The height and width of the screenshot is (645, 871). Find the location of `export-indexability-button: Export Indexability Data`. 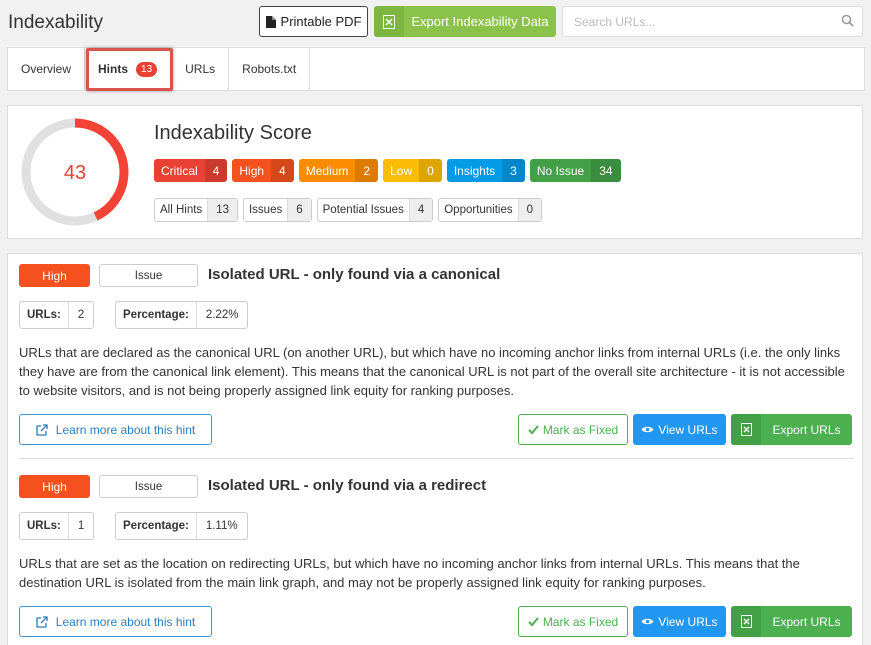

export-indexability-button: Export Indexability Data is located at coordinates (465, 21).